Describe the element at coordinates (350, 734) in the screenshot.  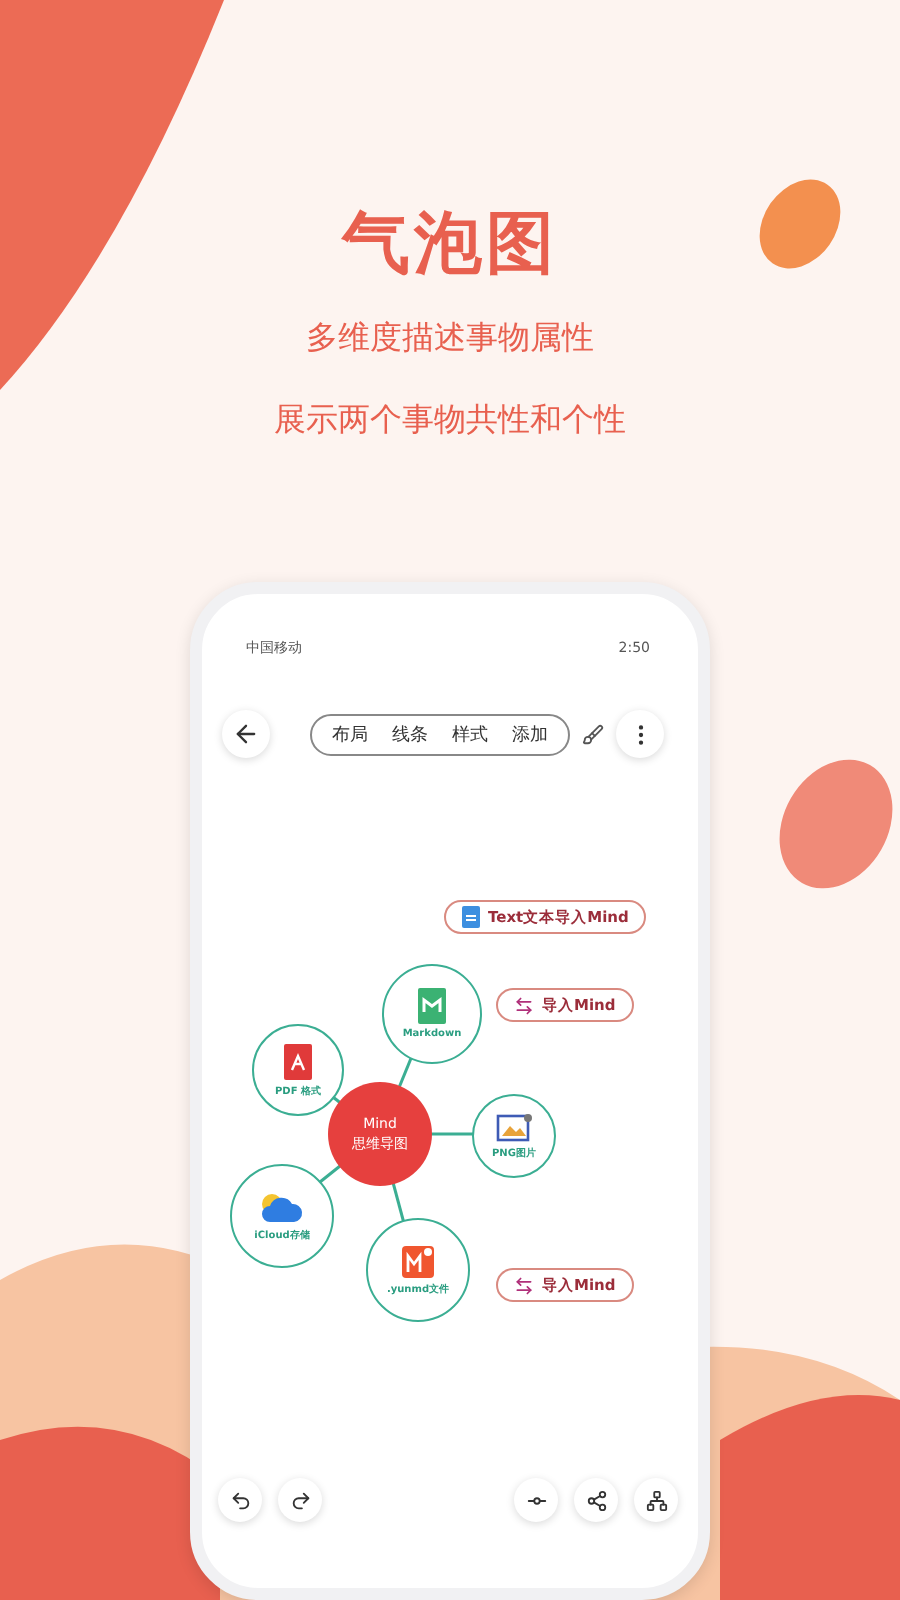
I see `toolbar-tab: 布局` at that location.